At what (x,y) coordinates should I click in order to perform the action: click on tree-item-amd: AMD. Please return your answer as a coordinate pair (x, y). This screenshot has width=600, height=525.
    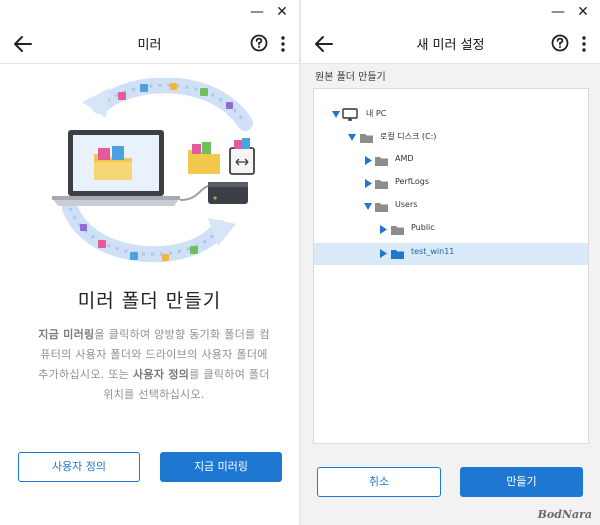
    Looking at the image, I should click on (451, 161).